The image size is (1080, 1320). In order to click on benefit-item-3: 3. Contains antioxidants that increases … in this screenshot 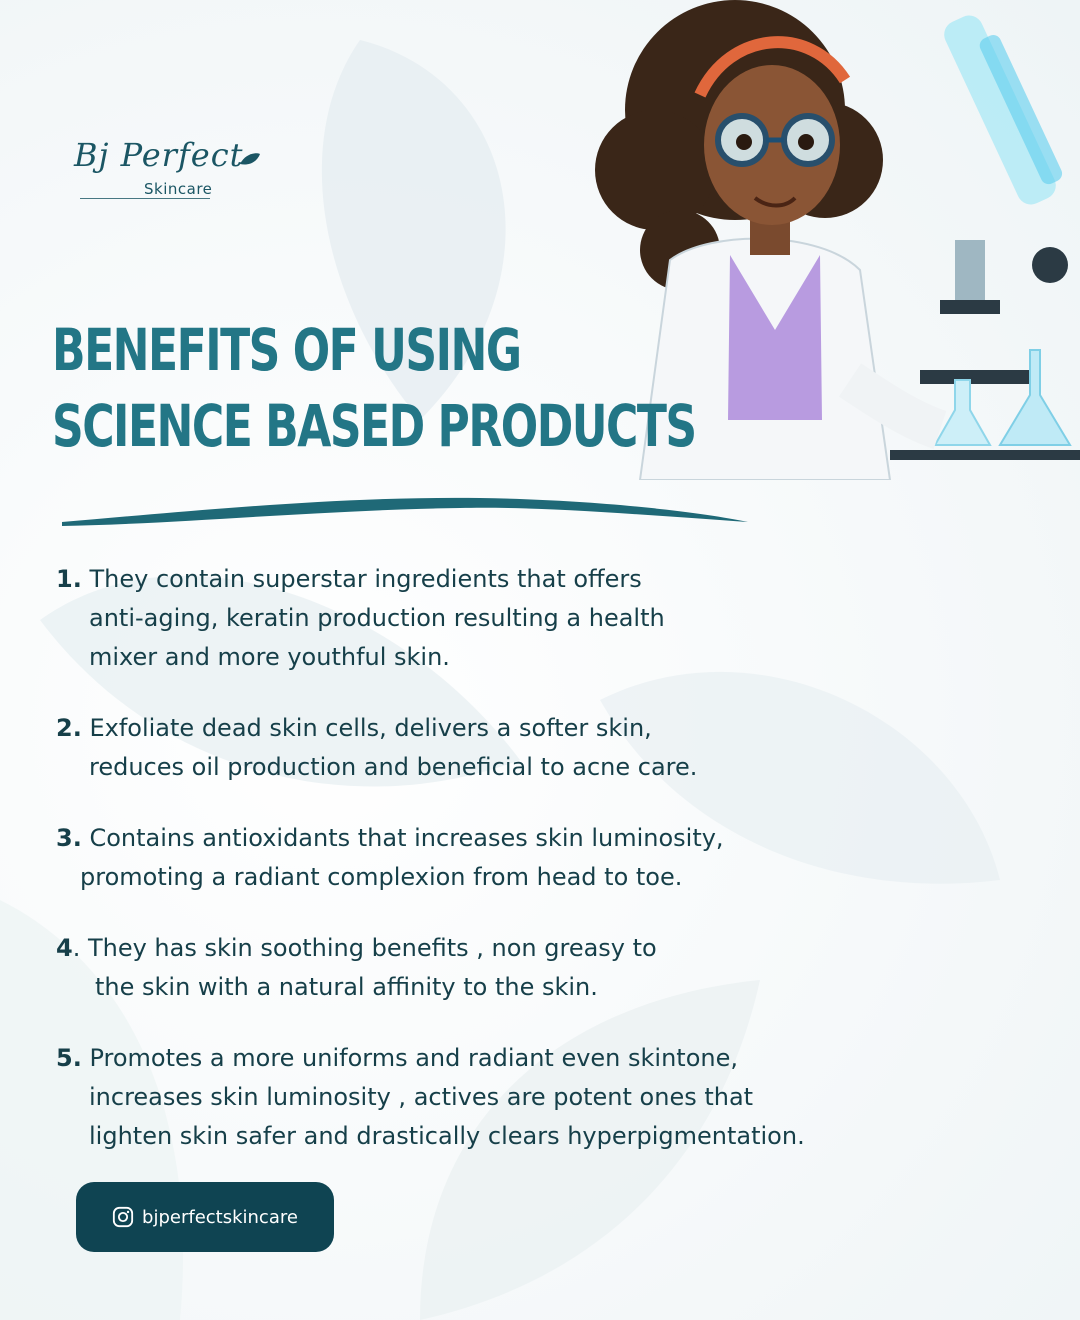, I will do `click(536, 858)`.